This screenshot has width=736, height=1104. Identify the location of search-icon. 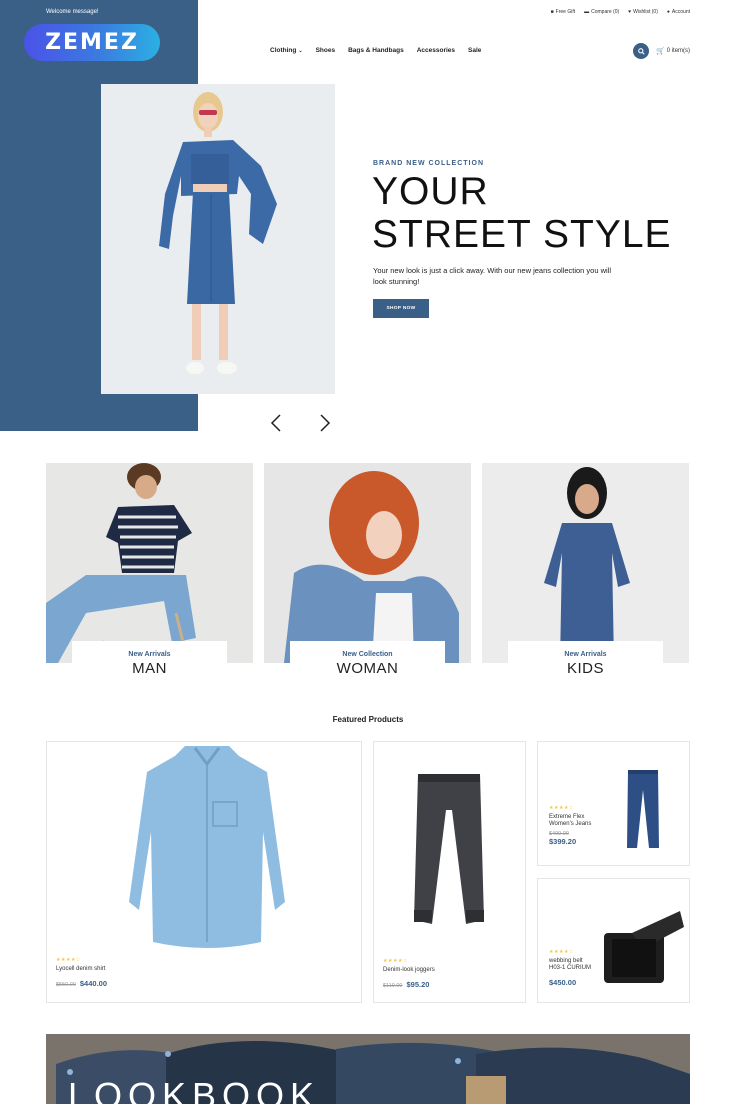
(641, 51).